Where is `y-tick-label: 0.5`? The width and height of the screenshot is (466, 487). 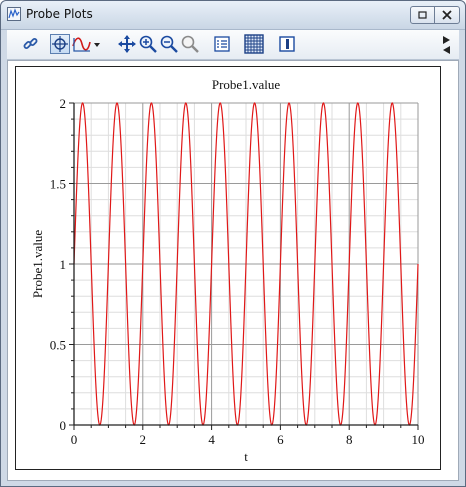 y-tick-label: 0.5 is located at coordinates (58, 345).